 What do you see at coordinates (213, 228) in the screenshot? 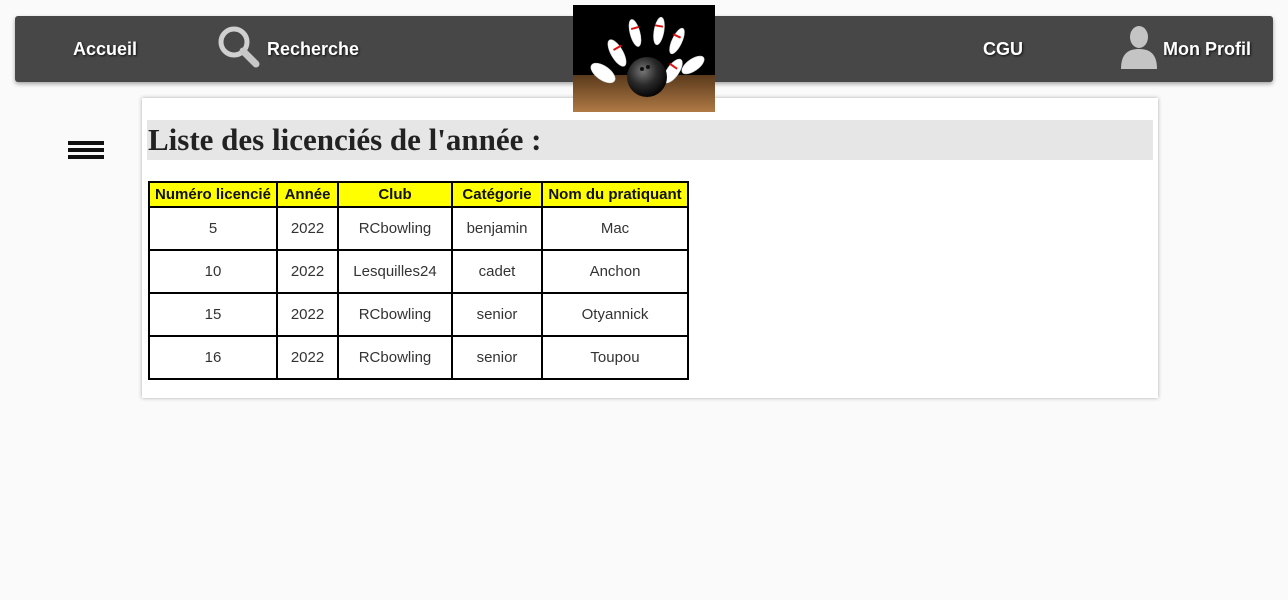
I see `cell-numero: 5` at bounding box center [213, 228].